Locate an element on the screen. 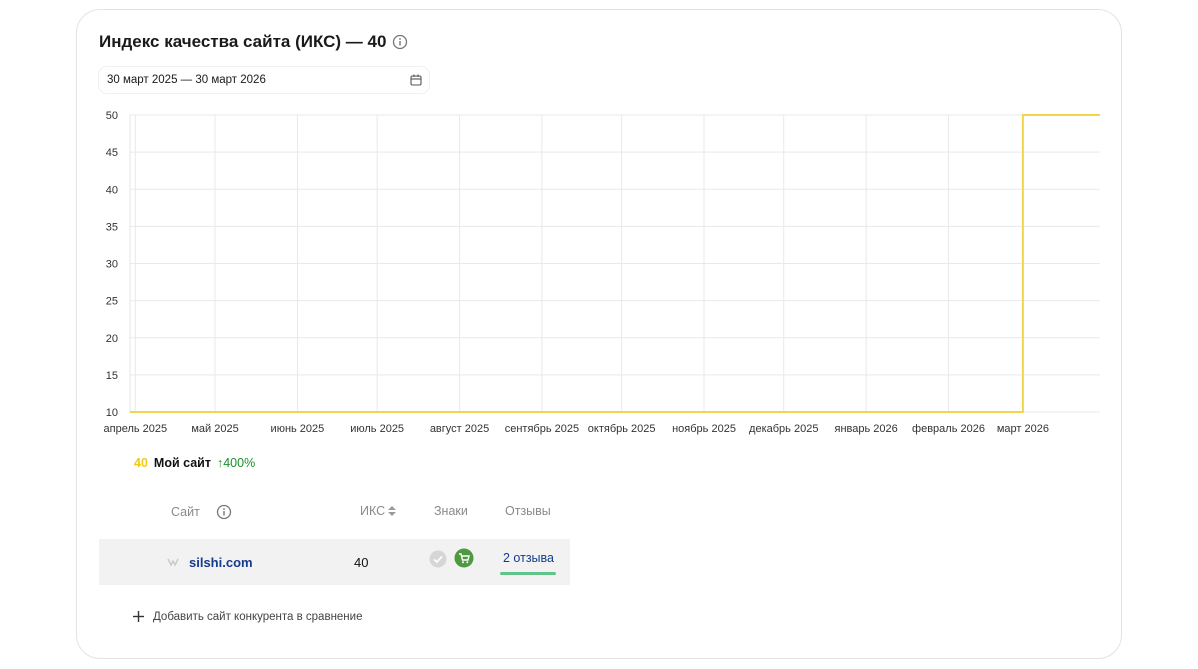  site-iks-value: 40 is located at coordinates (361, 562).